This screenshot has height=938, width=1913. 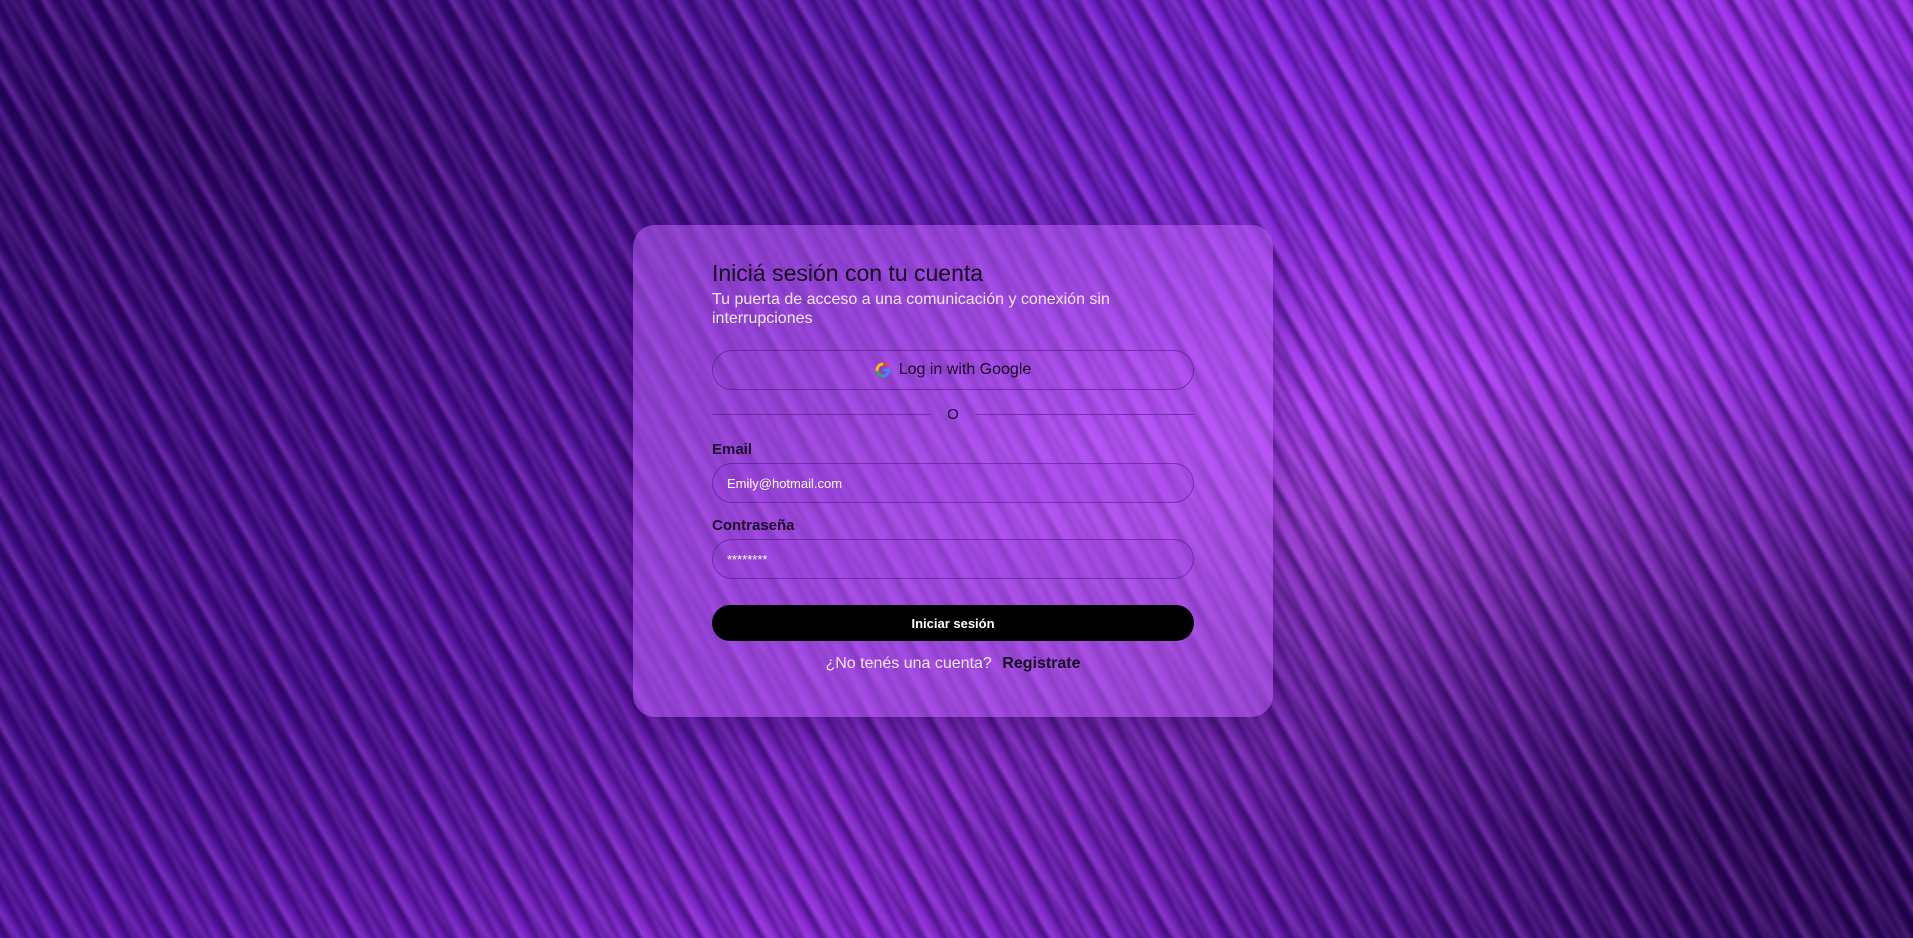 What do you see at coordinates (908, 663) in the screenshot?
I see `signup-question: ¿No tenés una cuenta?` at bounding box center [908, 663].